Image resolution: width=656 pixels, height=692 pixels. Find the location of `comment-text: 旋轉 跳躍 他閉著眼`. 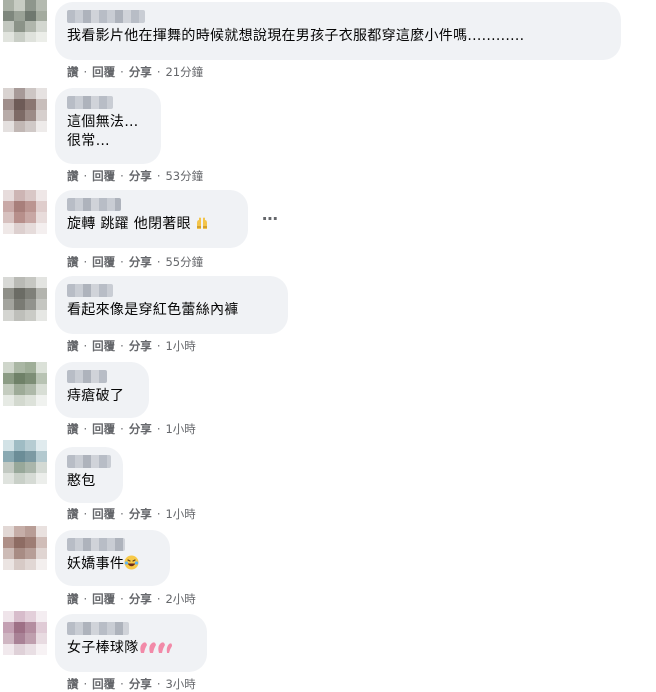

comment-text: 旋轉 跳躍 他閉著眼 is located at coordinates (151, 225).